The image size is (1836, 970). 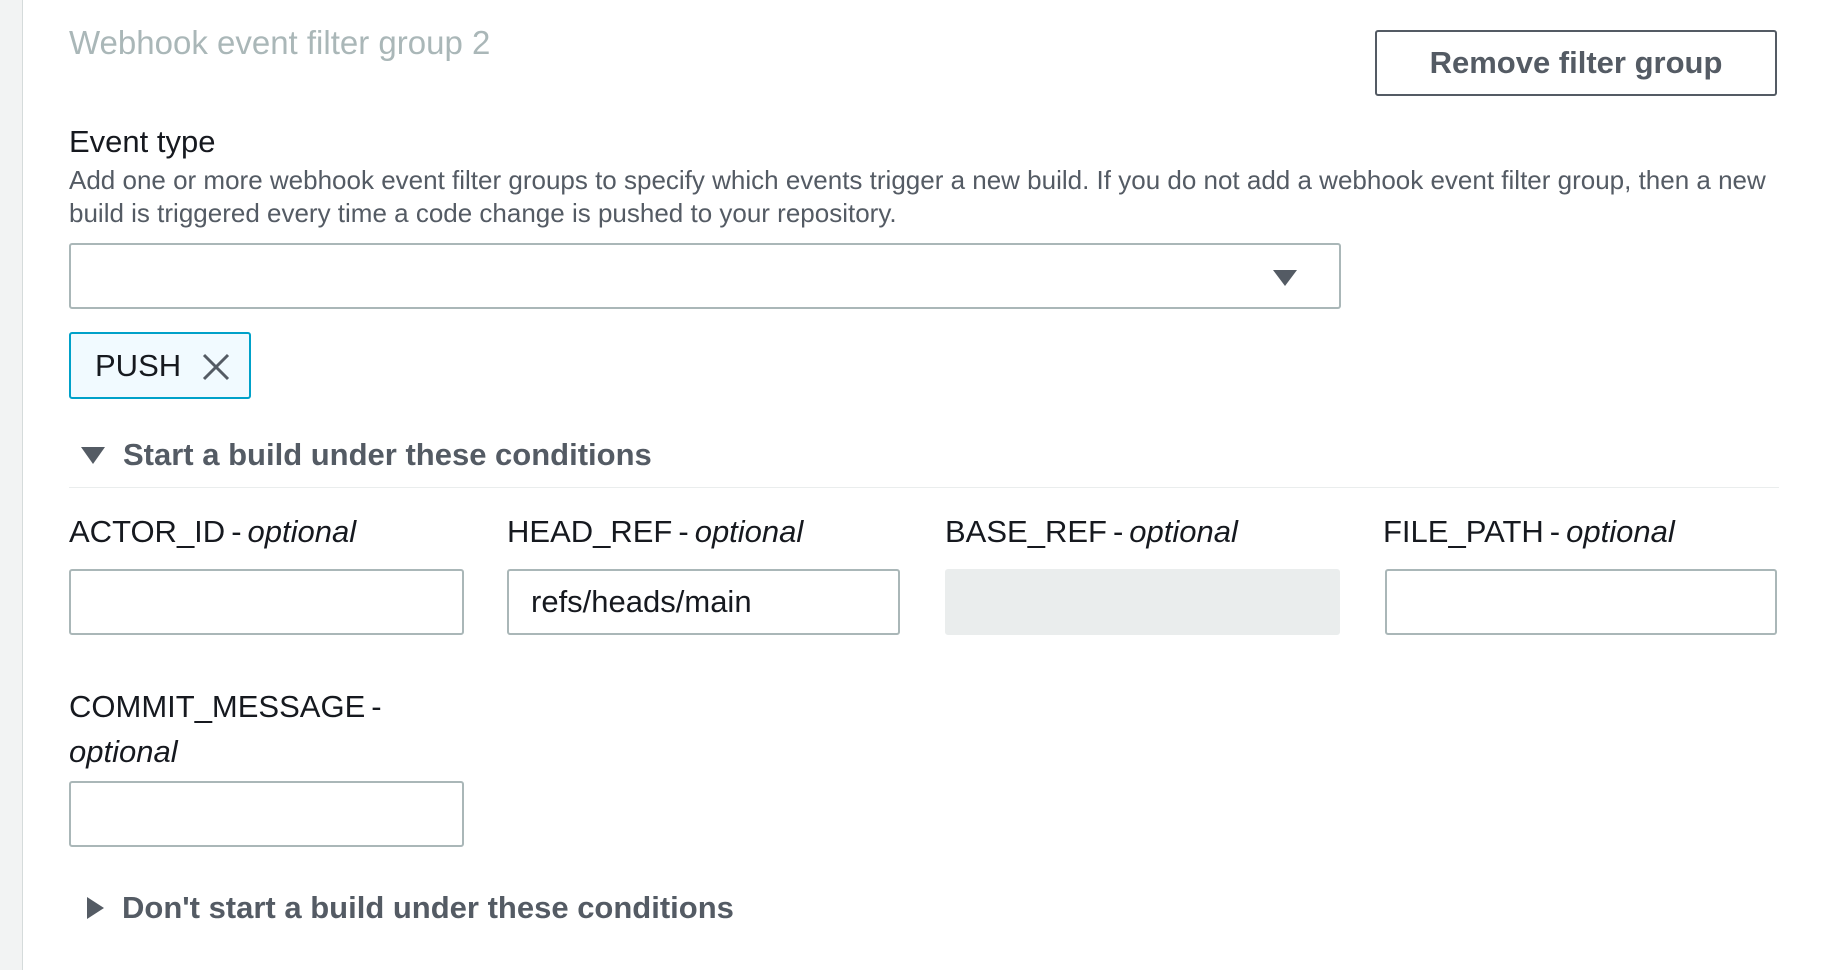 I want to click on head-ref-input, so click(x=703, y=602).